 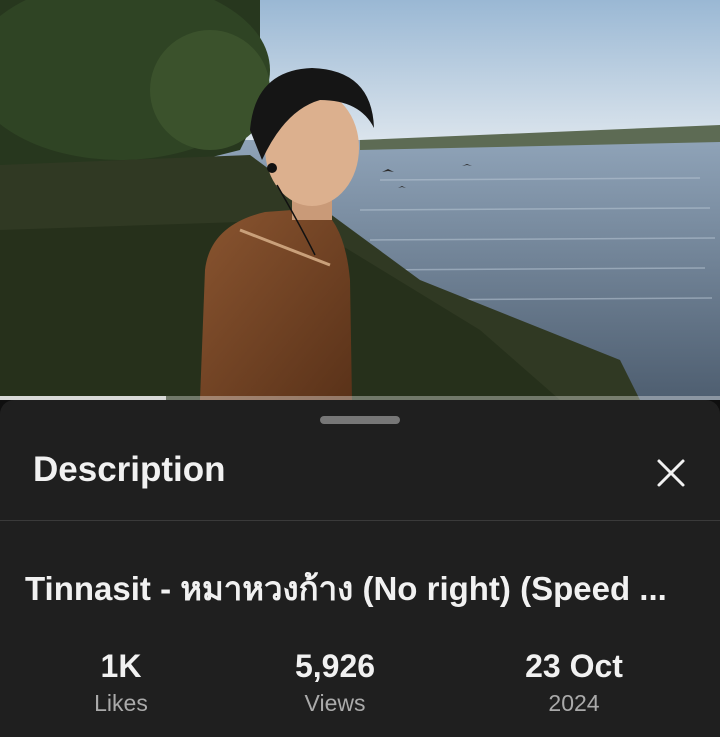 I want to click on likes-stat: 1K Likes, so click(x=121, y=682).